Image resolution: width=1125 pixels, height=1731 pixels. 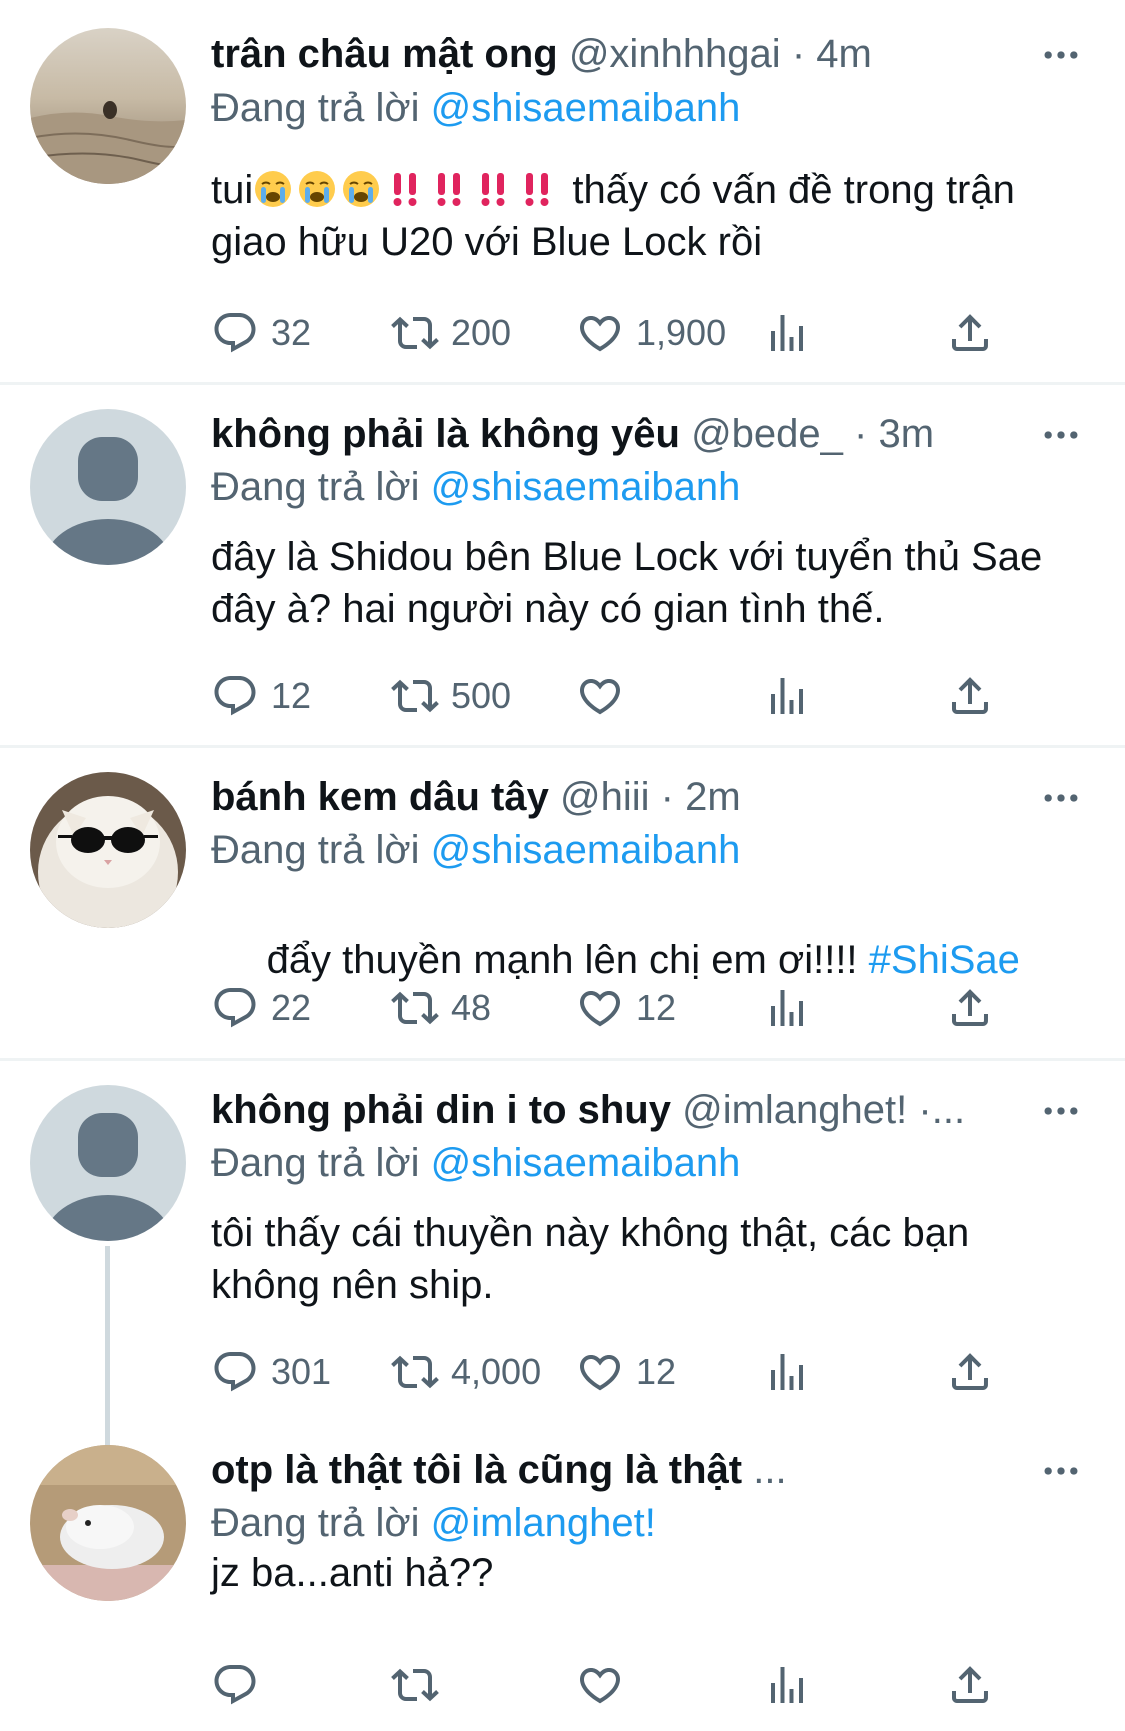 I want to click on tweet-actions: 301 4,000 12, so click(x=611, y=1372).